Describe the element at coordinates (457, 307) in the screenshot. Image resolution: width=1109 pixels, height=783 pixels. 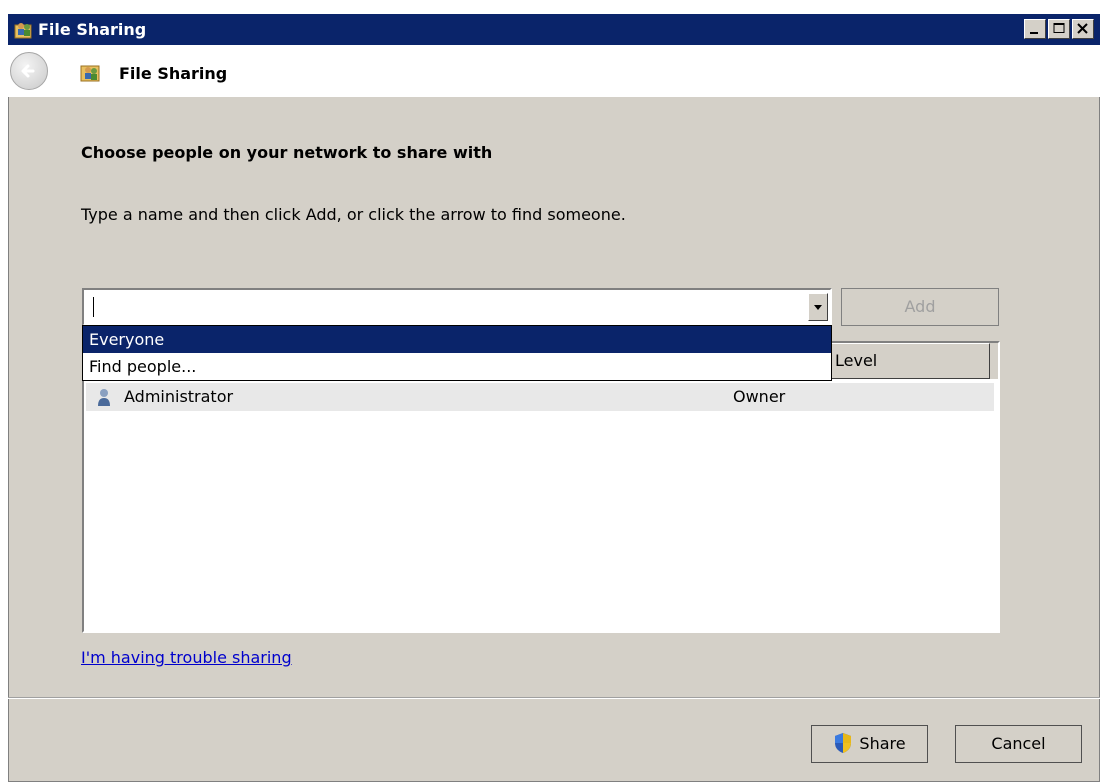
I see `name-combobox` at that location.